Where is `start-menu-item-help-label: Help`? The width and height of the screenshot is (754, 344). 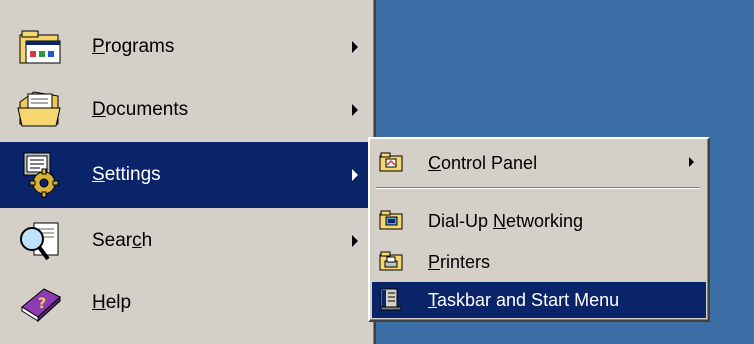
start-menu-item-help-label: Help is located at coordinates (112, 302).